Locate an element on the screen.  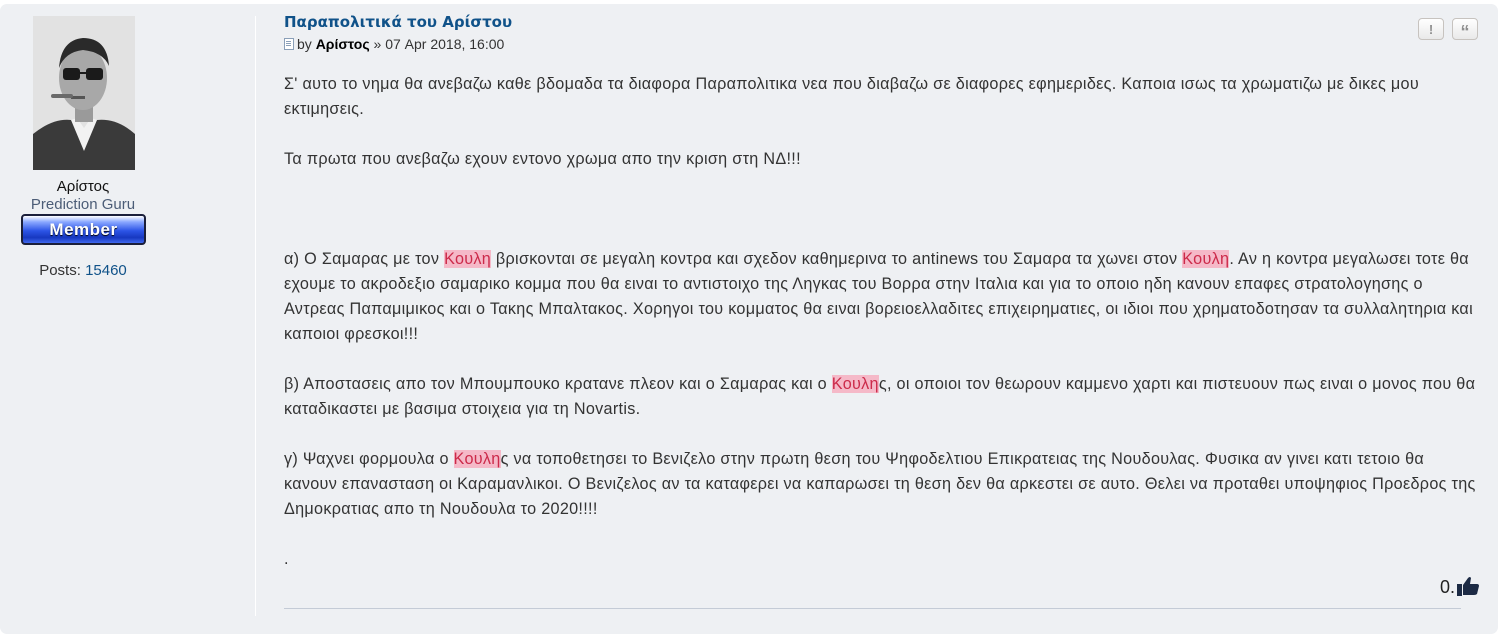
avatar is located at coordinates (84, 93).